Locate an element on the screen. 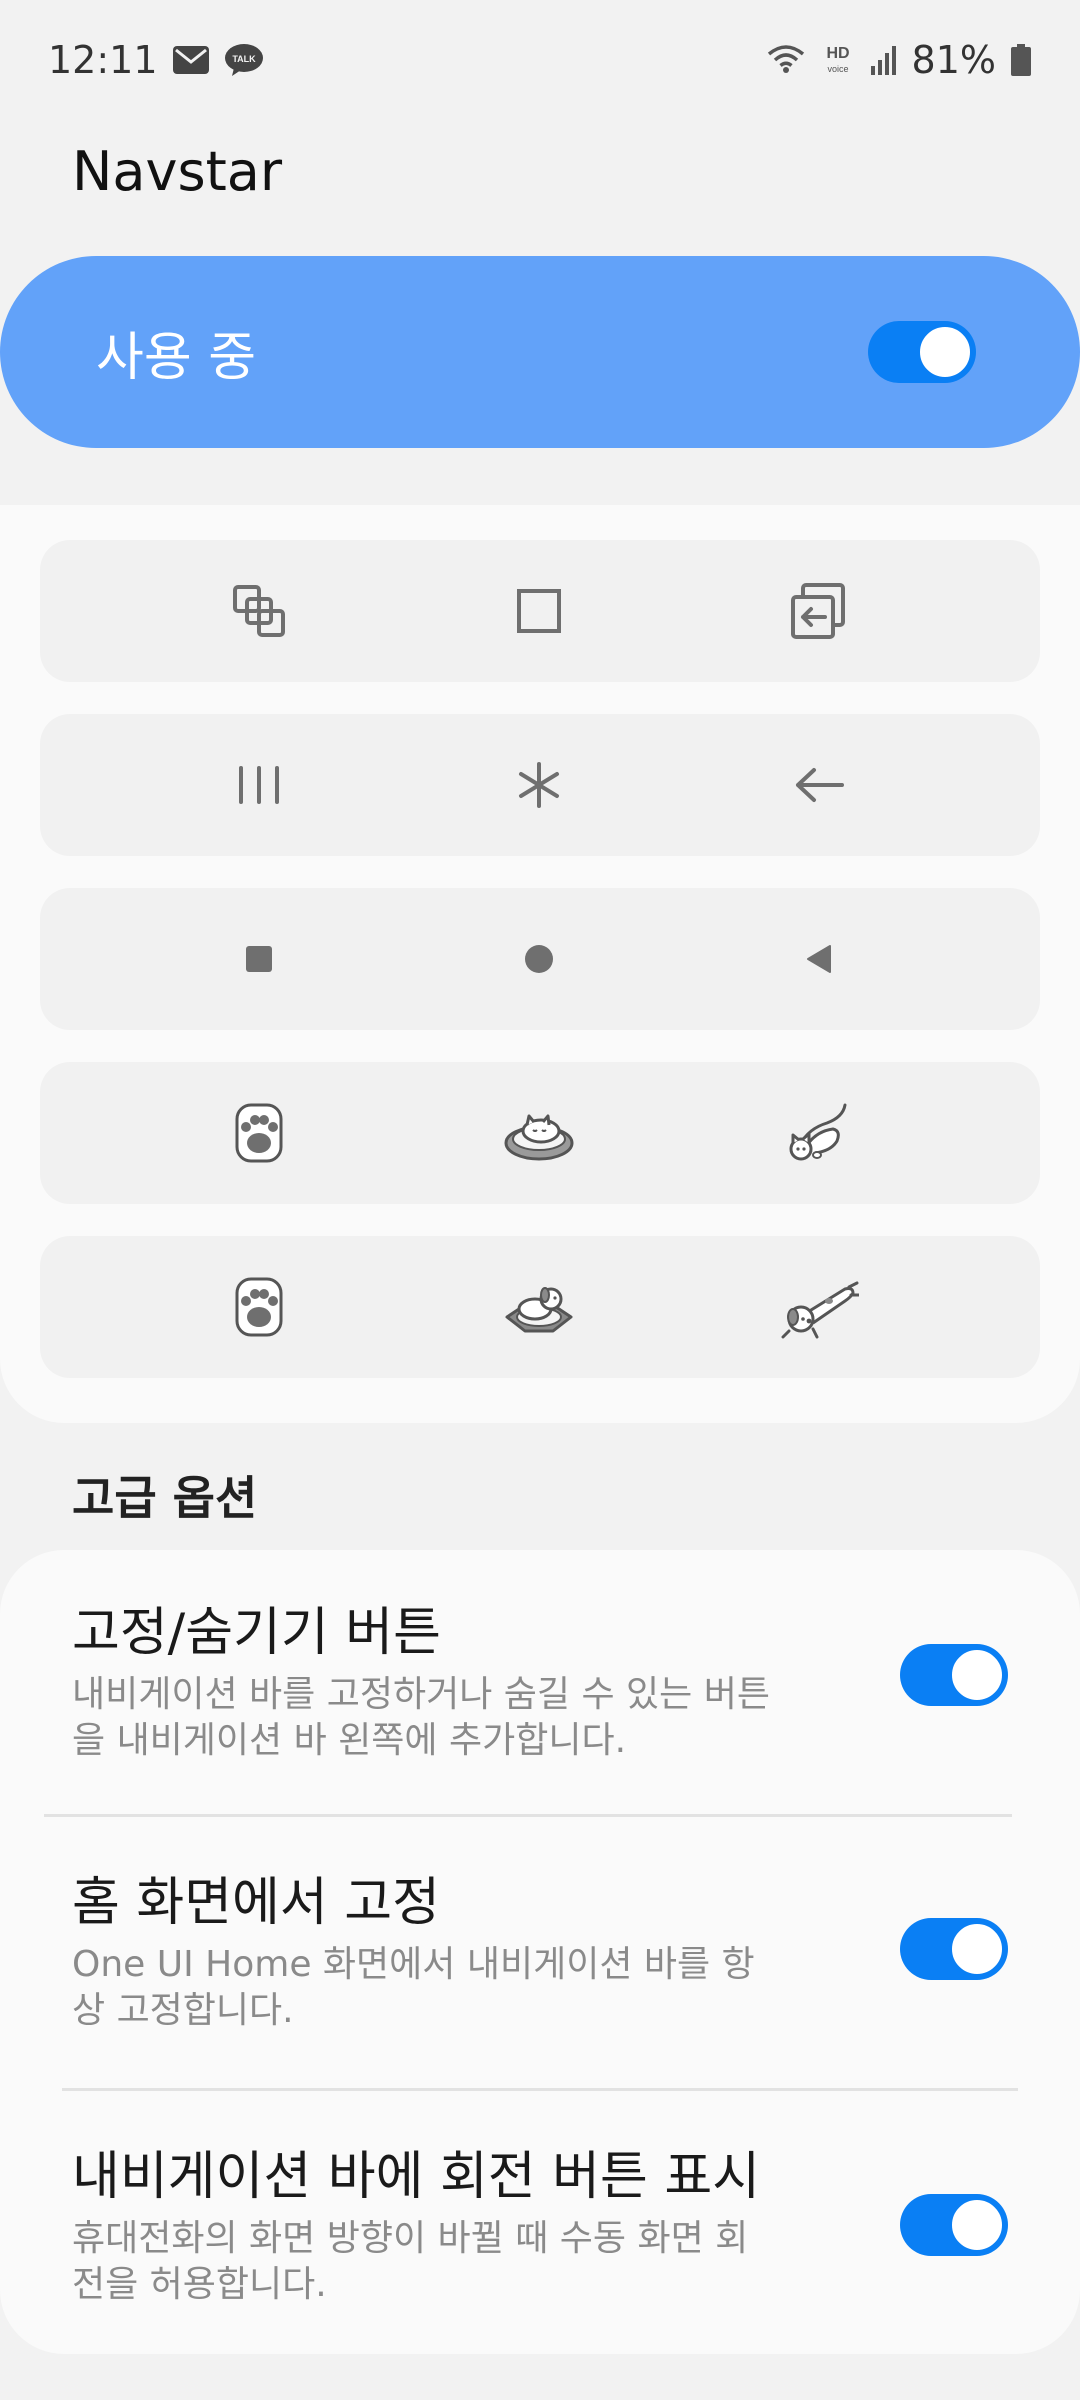 This screenshot has height=2400, width=1080. master-switch-label: 사용 중 is located at coordinates (176, 357).